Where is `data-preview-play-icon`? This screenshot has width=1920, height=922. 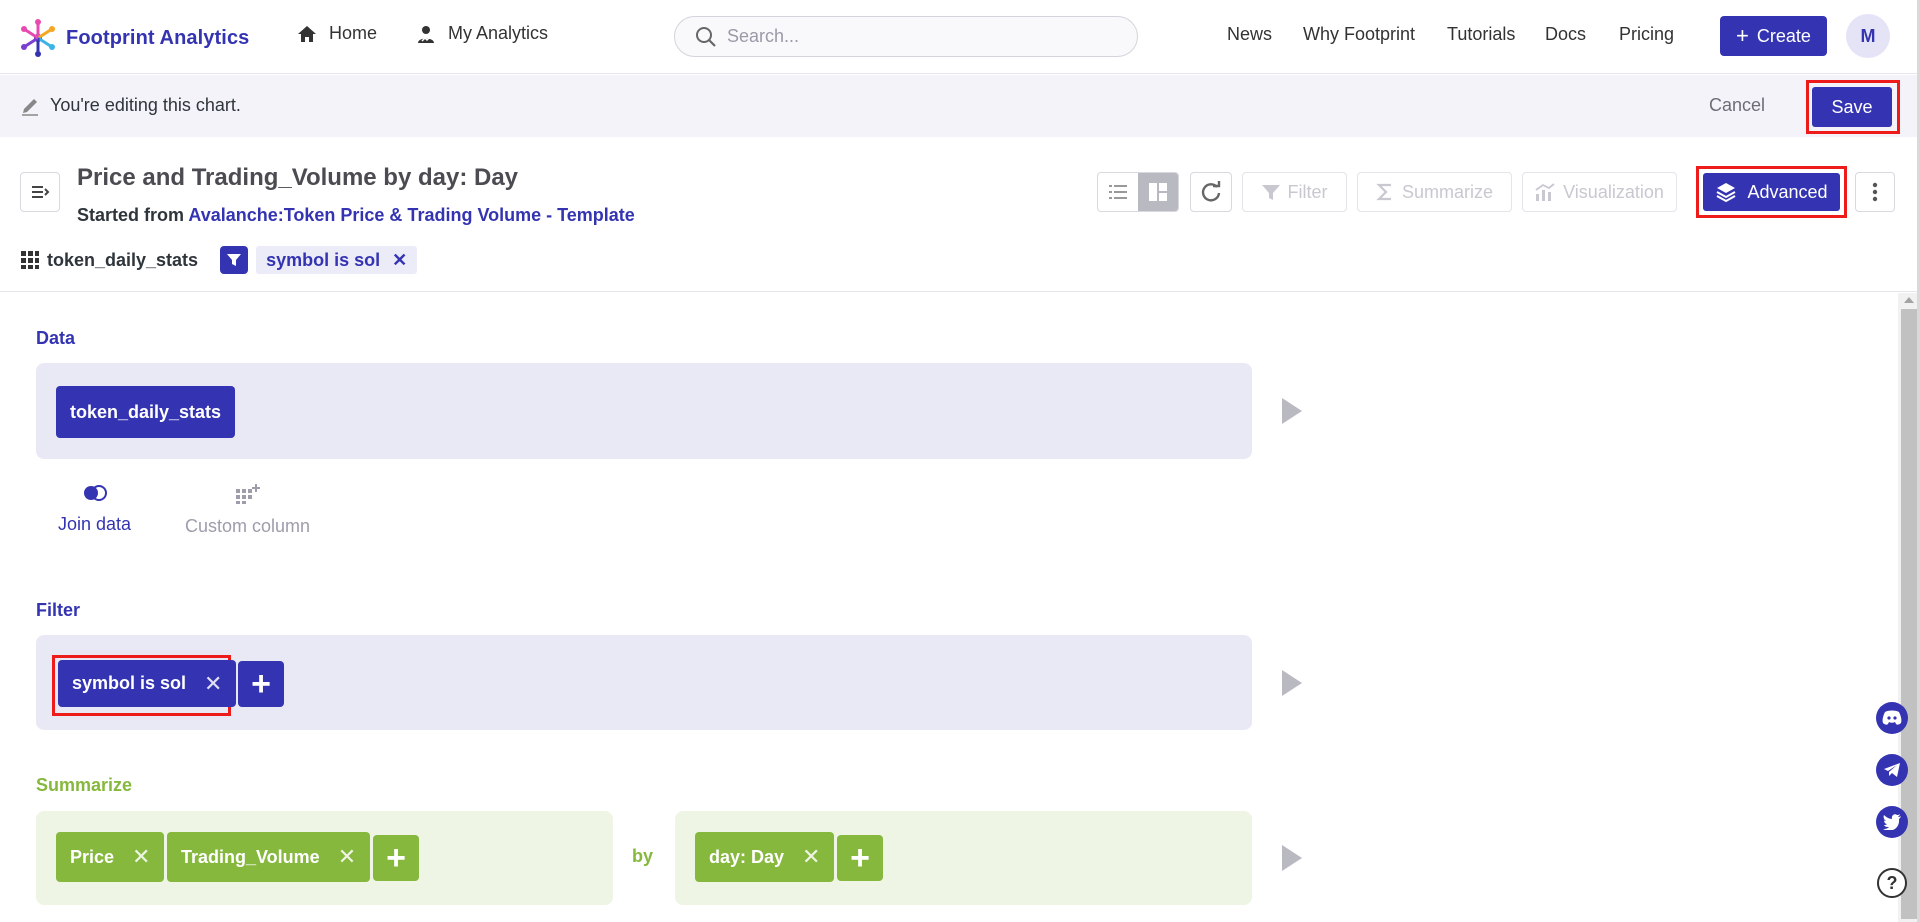 data-preview-play-icon is located at coordinates (1292, 411).